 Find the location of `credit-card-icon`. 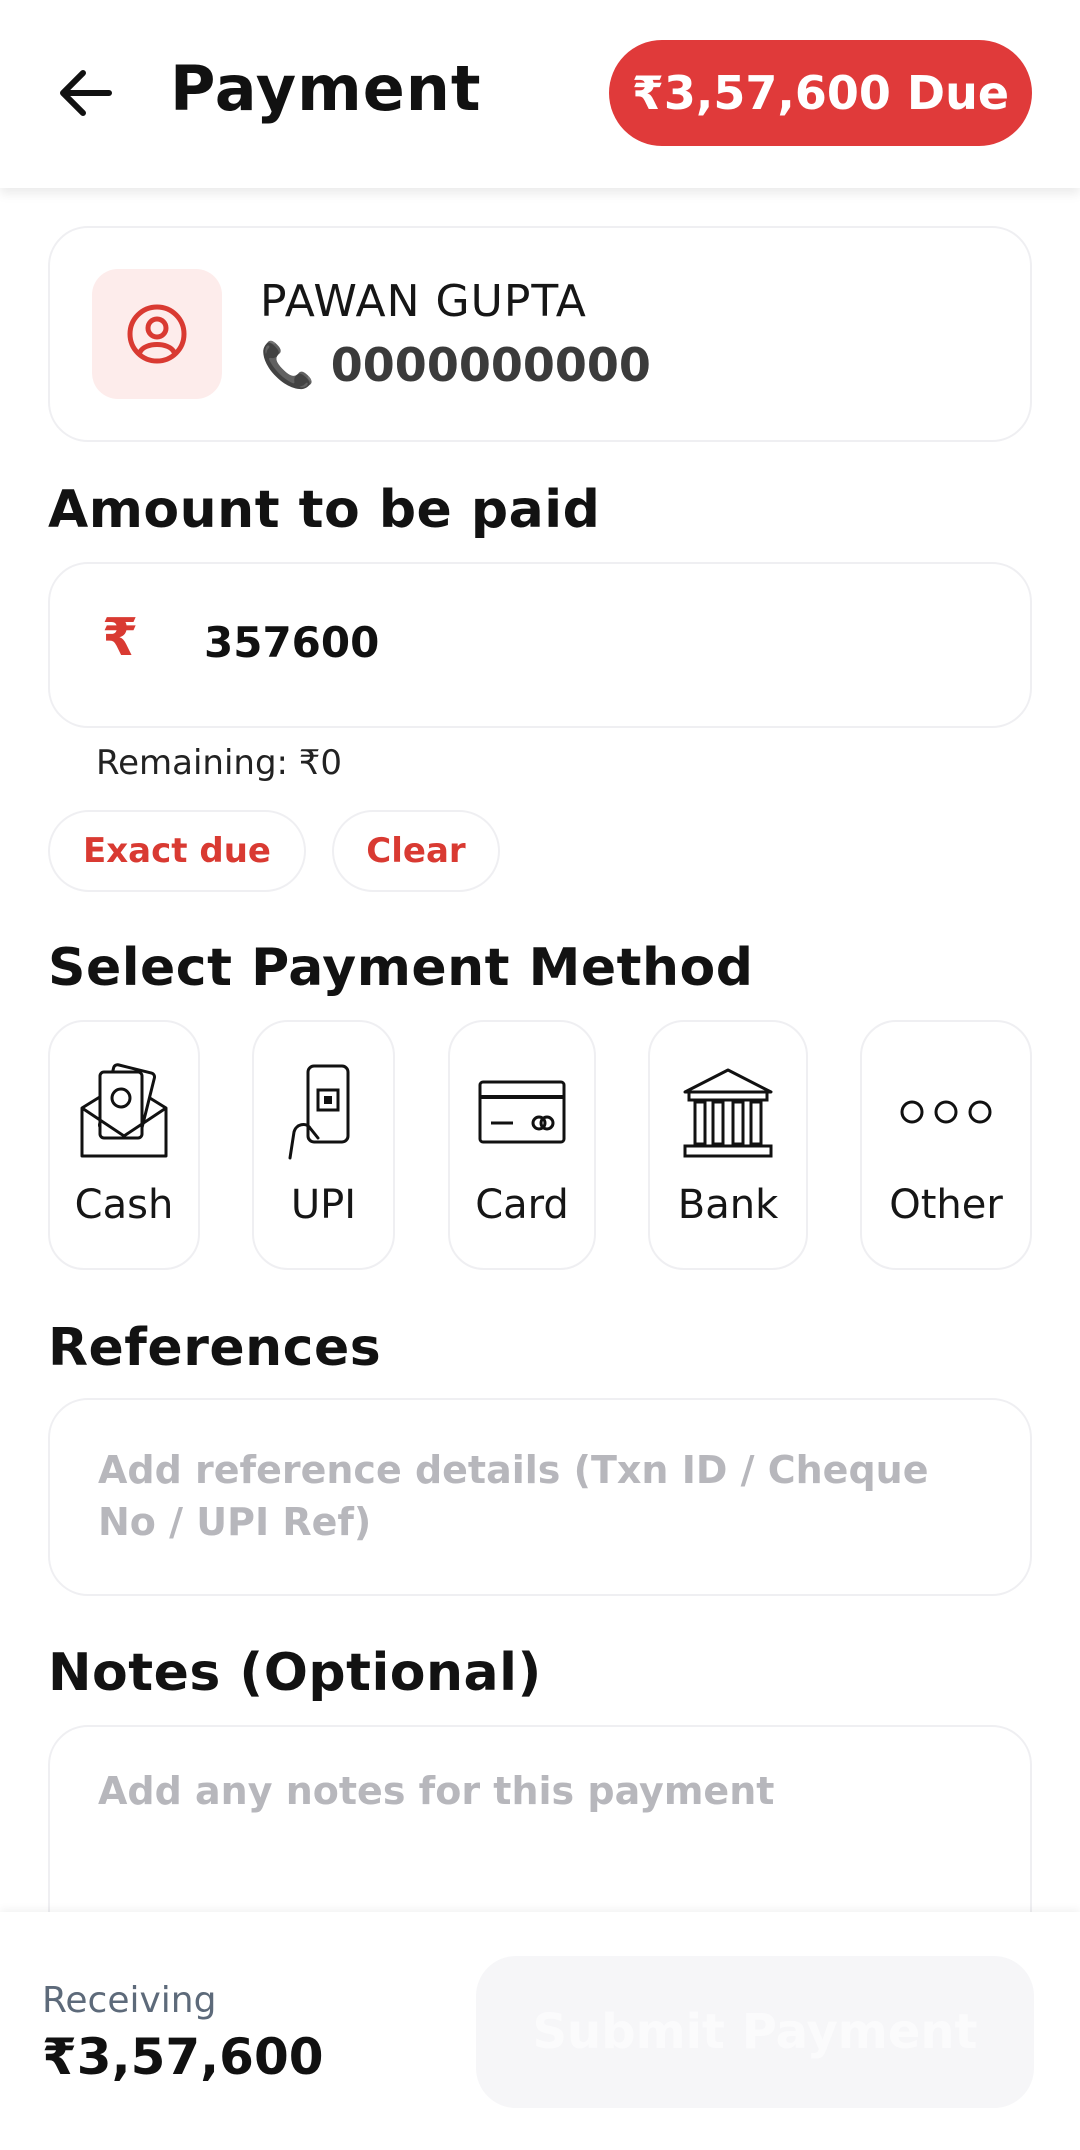

credit-card-icon is located at coordinates (522, 1112).